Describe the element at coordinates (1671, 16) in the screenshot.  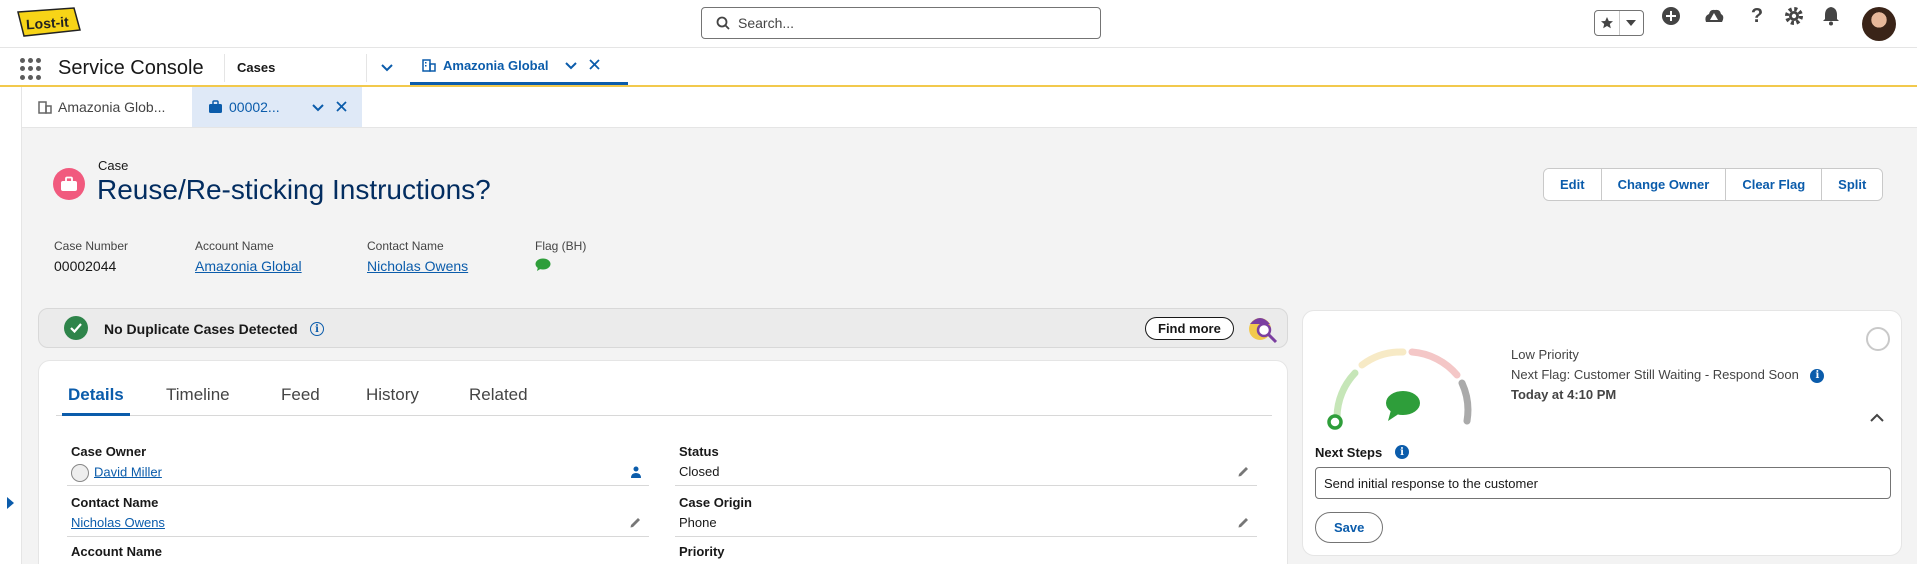
I see `global-create-icon` at that location.